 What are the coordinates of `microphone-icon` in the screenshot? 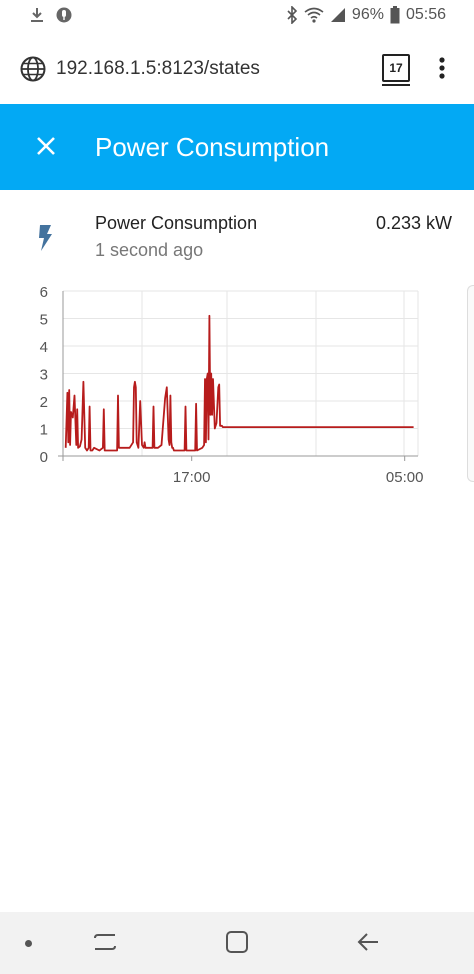 It's located at (64, 15).